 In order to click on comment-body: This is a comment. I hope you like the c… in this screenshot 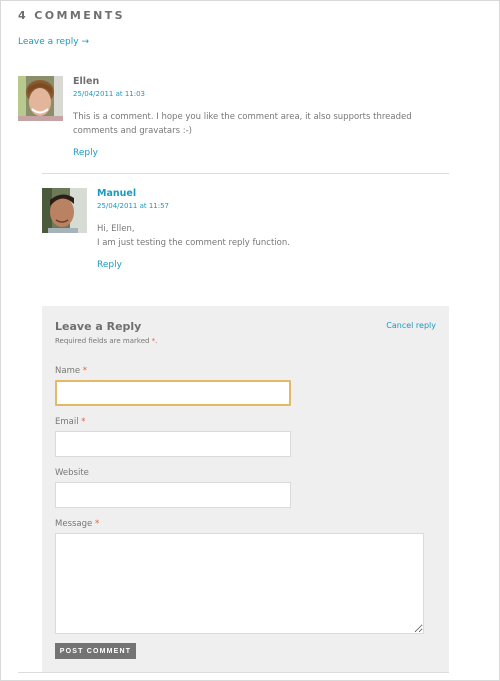, I will do `click(242, 124)`.